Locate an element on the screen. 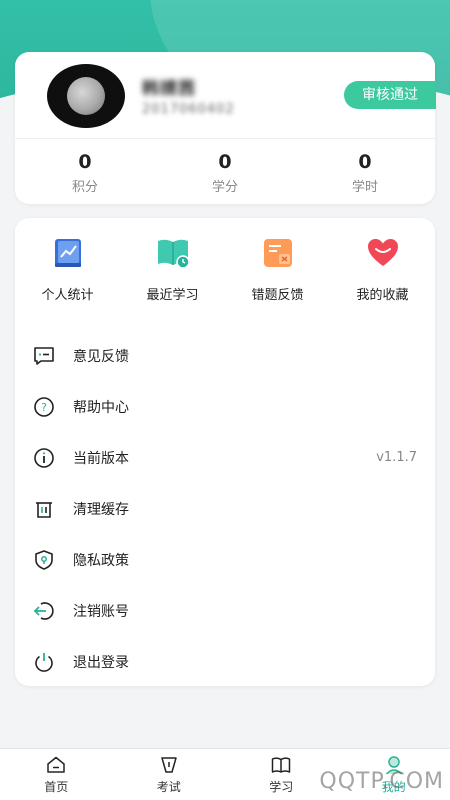 The height and width of the screenshot is (800, 450). stat-label: 学分 is located at coordinates (224, 187).